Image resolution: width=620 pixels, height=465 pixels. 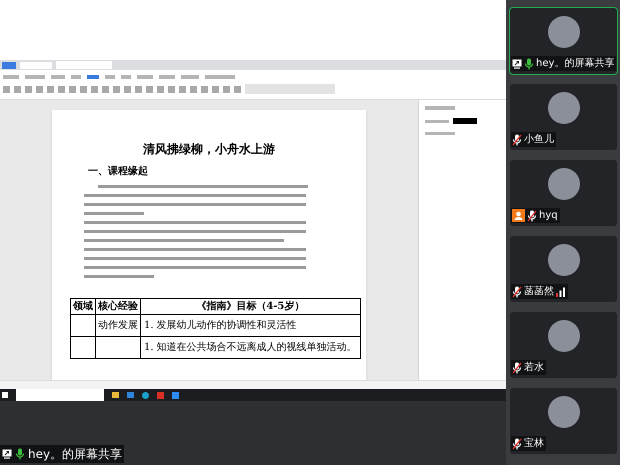 What do you see at coordinates (20, 454) in the screenshot?
I see `mic-icon` at bounding box center [20, 454].